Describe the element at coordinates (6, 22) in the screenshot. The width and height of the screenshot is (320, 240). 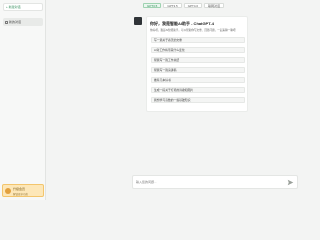
I see `chat-icon` at that location.